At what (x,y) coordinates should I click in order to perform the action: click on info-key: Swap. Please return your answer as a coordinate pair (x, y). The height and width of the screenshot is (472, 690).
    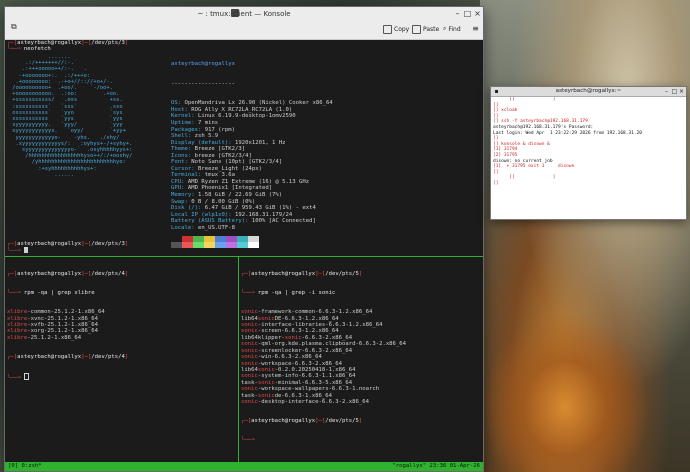
    Looking at the image, I should click on (178, 201).